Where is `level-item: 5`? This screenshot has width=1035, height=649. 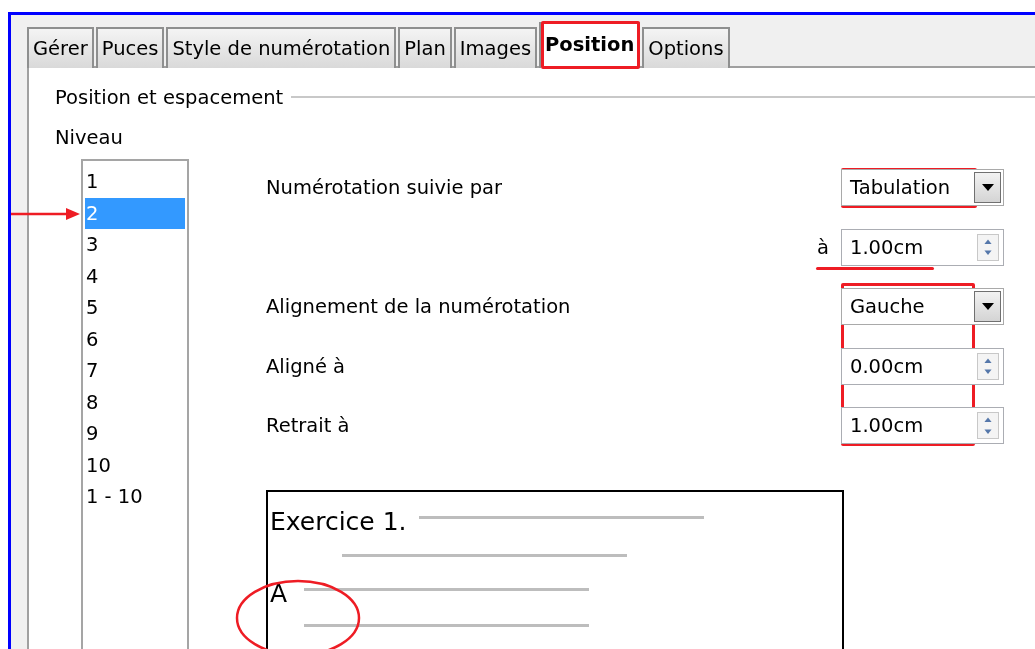 level-item: 5 is located at coordinates (135, 308).